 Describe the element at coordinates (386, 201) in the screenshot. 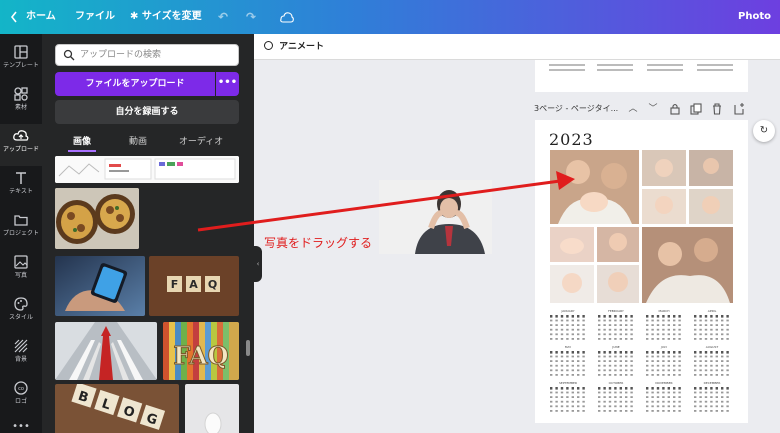

I see `drag-arrow` at that location.